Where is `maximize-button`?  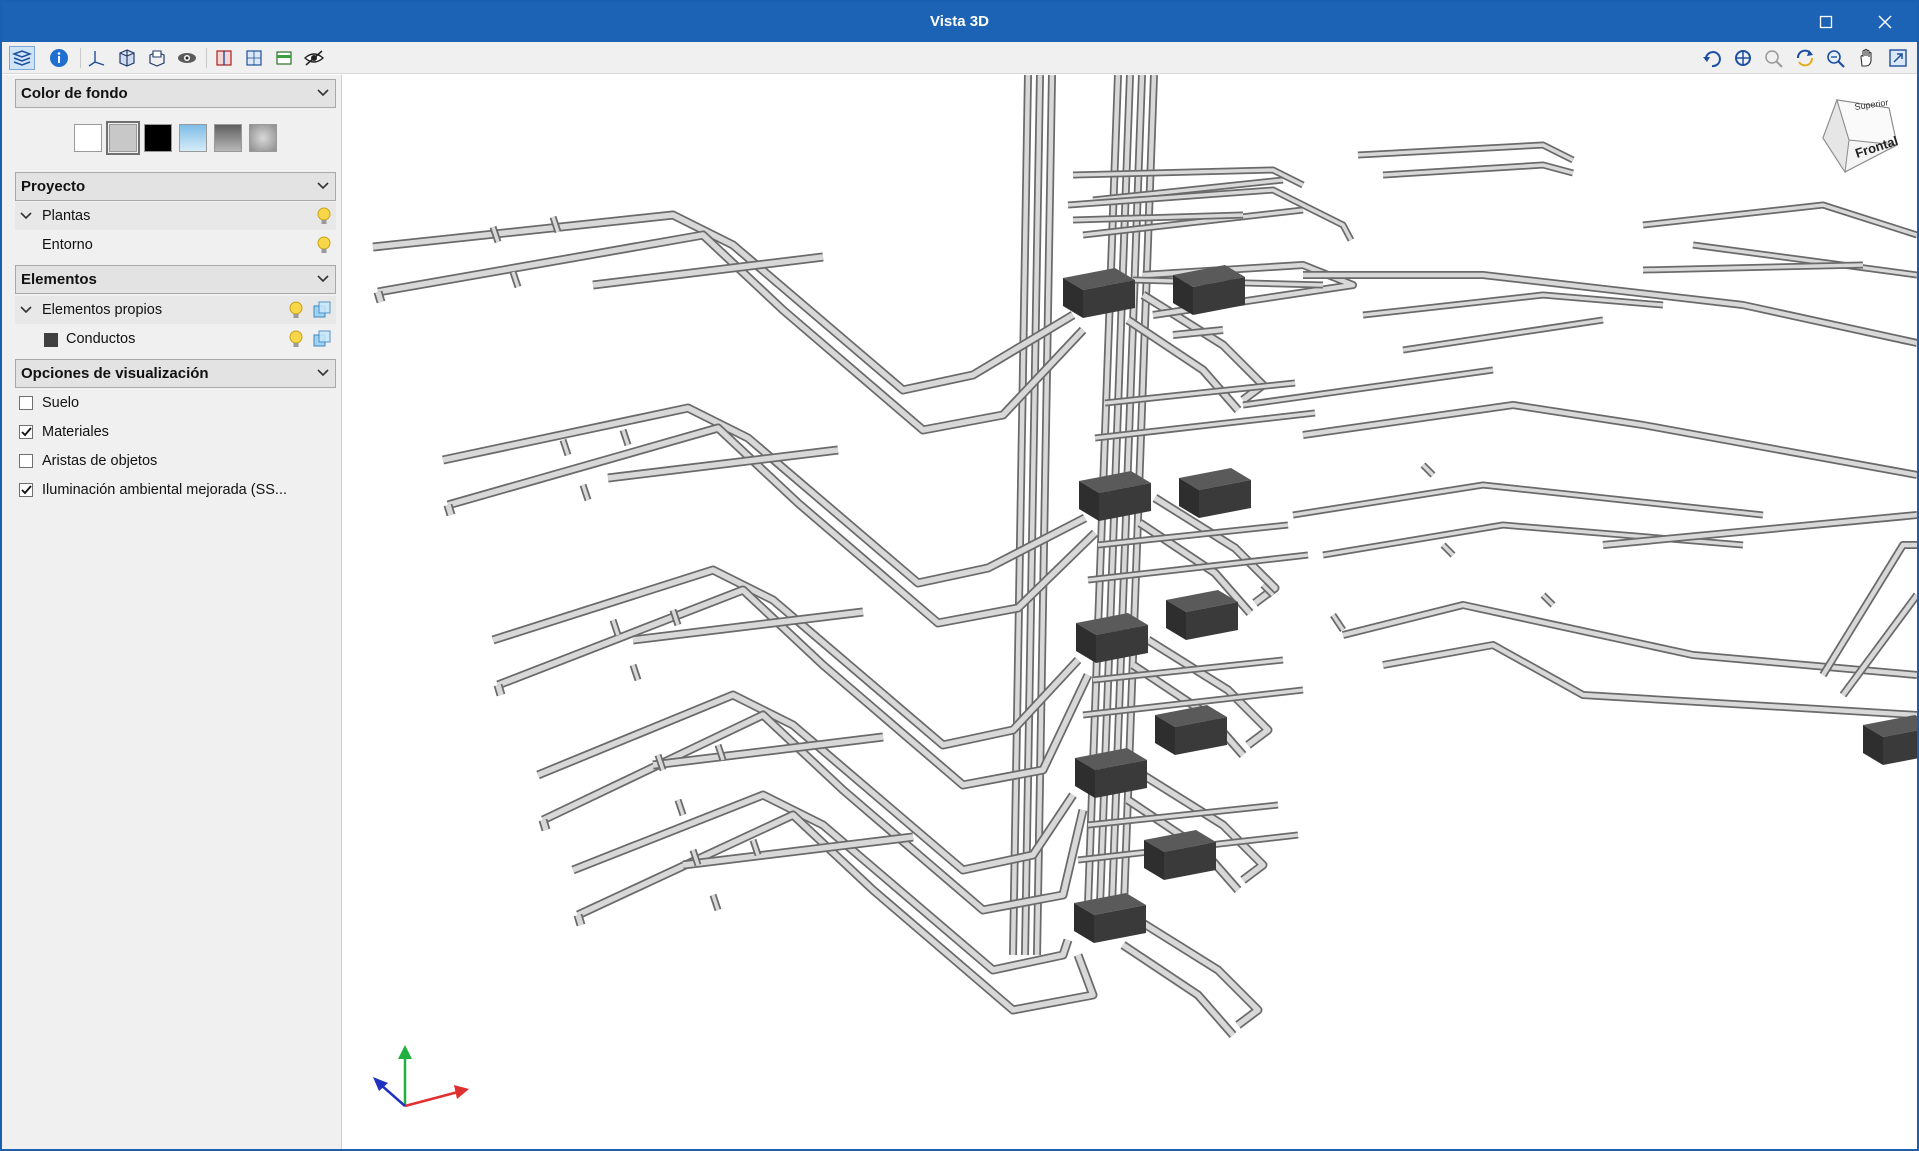
maximize-button is located at coordinates (1826, 22).